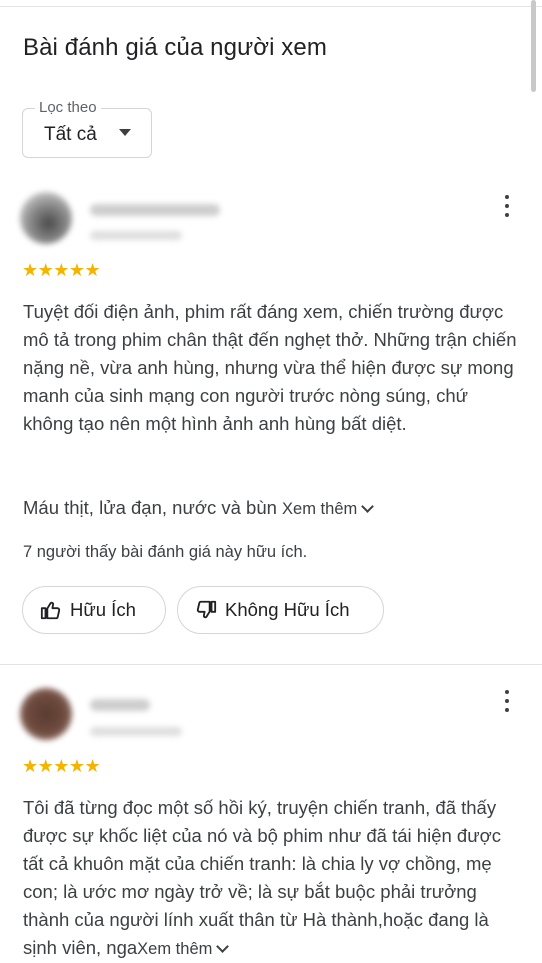  Describe the element at coordinates (206, 609) in the screenshot. I see `thumb-down-icon` at that location.